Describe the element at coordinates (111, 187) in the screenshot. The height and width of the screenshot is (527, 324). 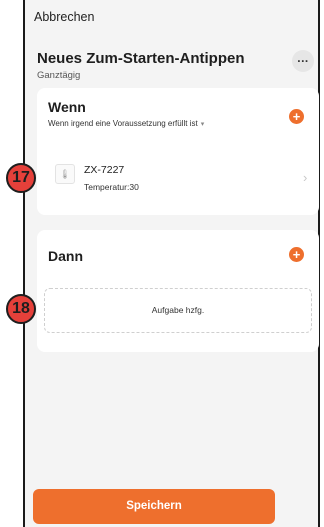
I see `condition-detail: Temperatur:30` at that location.